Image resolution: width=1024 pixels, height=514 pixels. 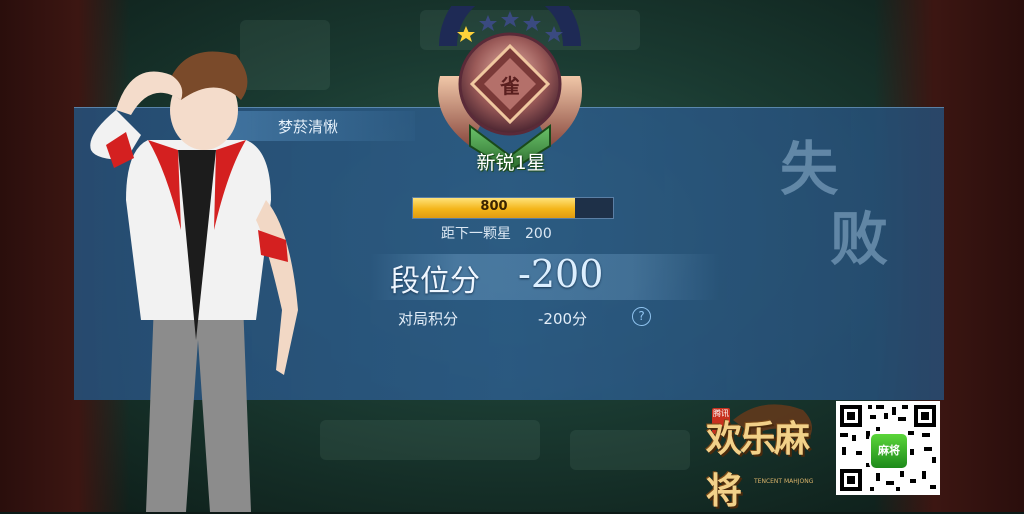 I want to click on score-label: 段位分, so click(x=435, y=281).